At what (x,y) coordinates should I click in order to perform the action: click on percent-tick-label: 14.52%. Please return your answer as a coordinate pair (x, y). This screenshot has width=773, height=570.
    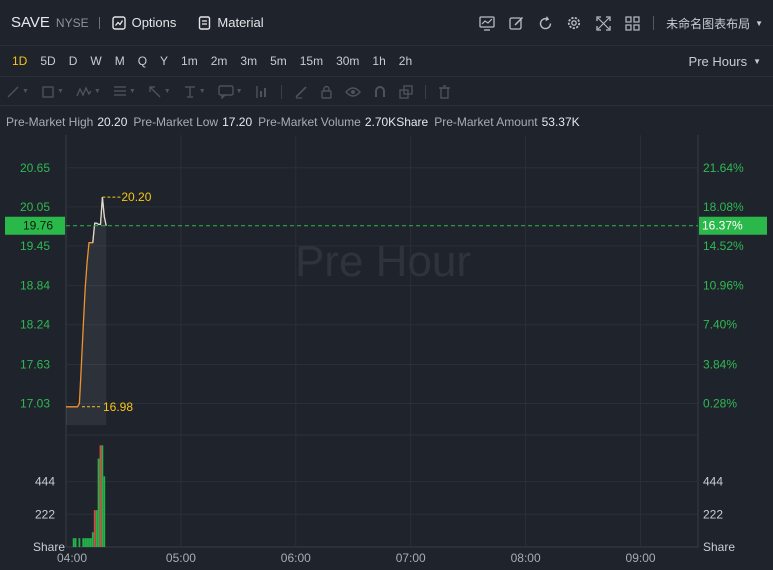
    Looking at the image, I should click on (723, 246).